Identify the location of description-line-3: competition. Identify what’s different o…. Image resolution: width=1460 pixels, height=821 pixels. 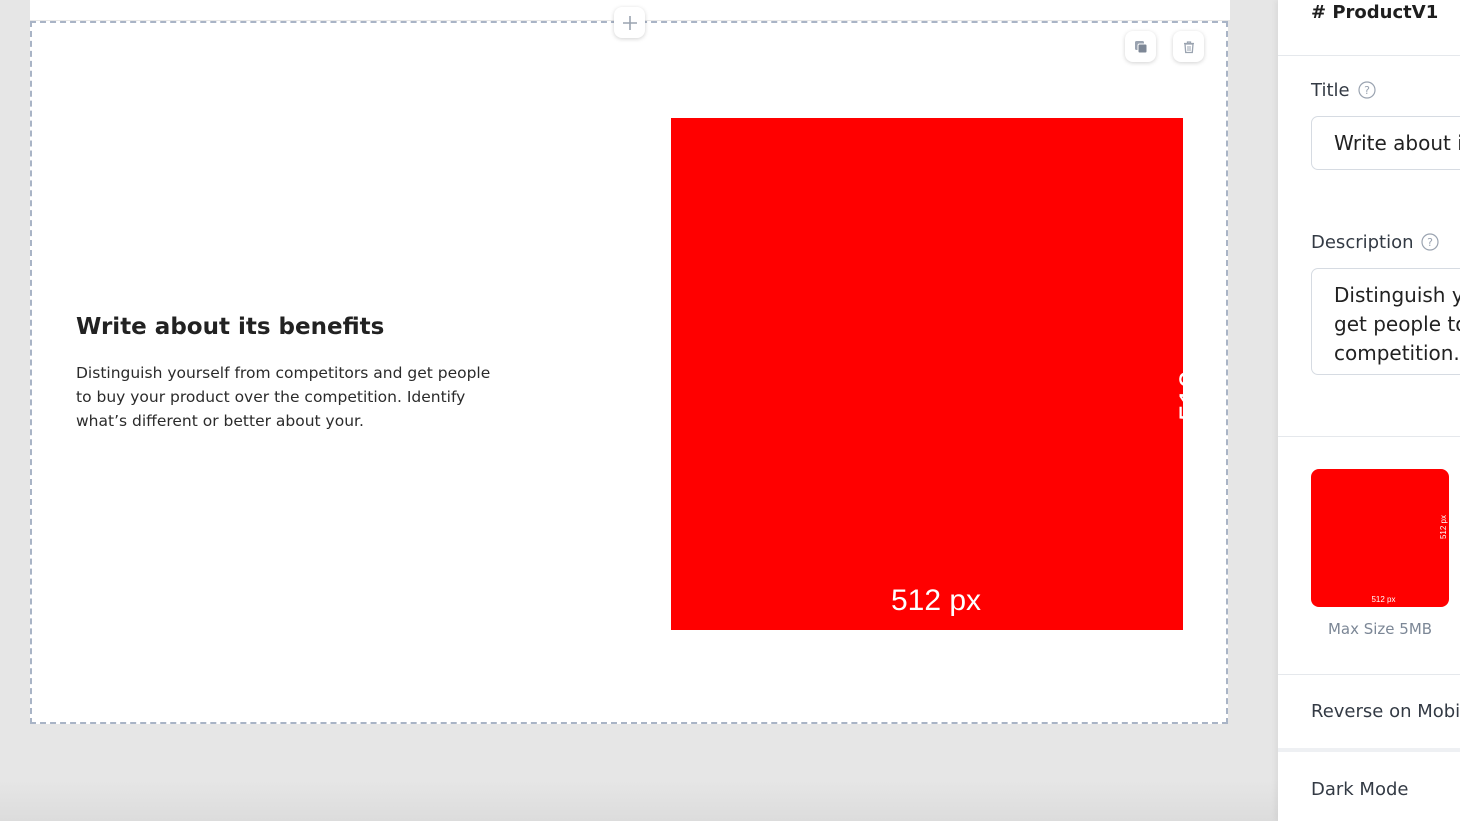
(1397, 353).